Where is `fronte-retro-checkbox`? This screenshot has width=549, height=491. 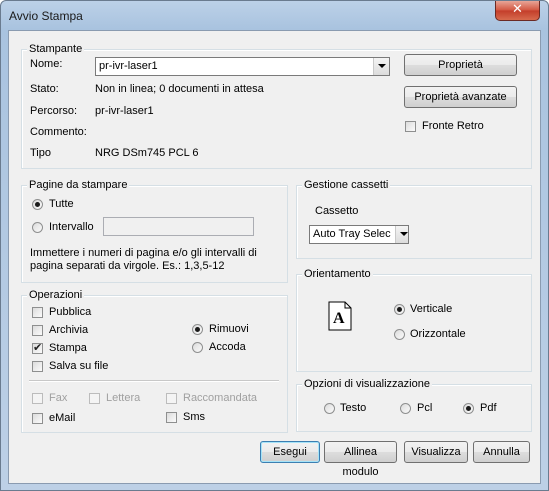
fronte-retro-checkbox is located at coordinates (410, 126).